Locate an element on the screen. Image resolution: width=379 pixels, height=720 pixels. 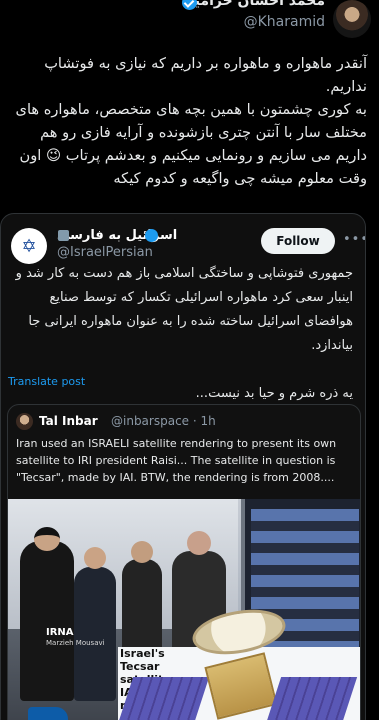
more-icon: ••• is located at coordinates (354, 239).